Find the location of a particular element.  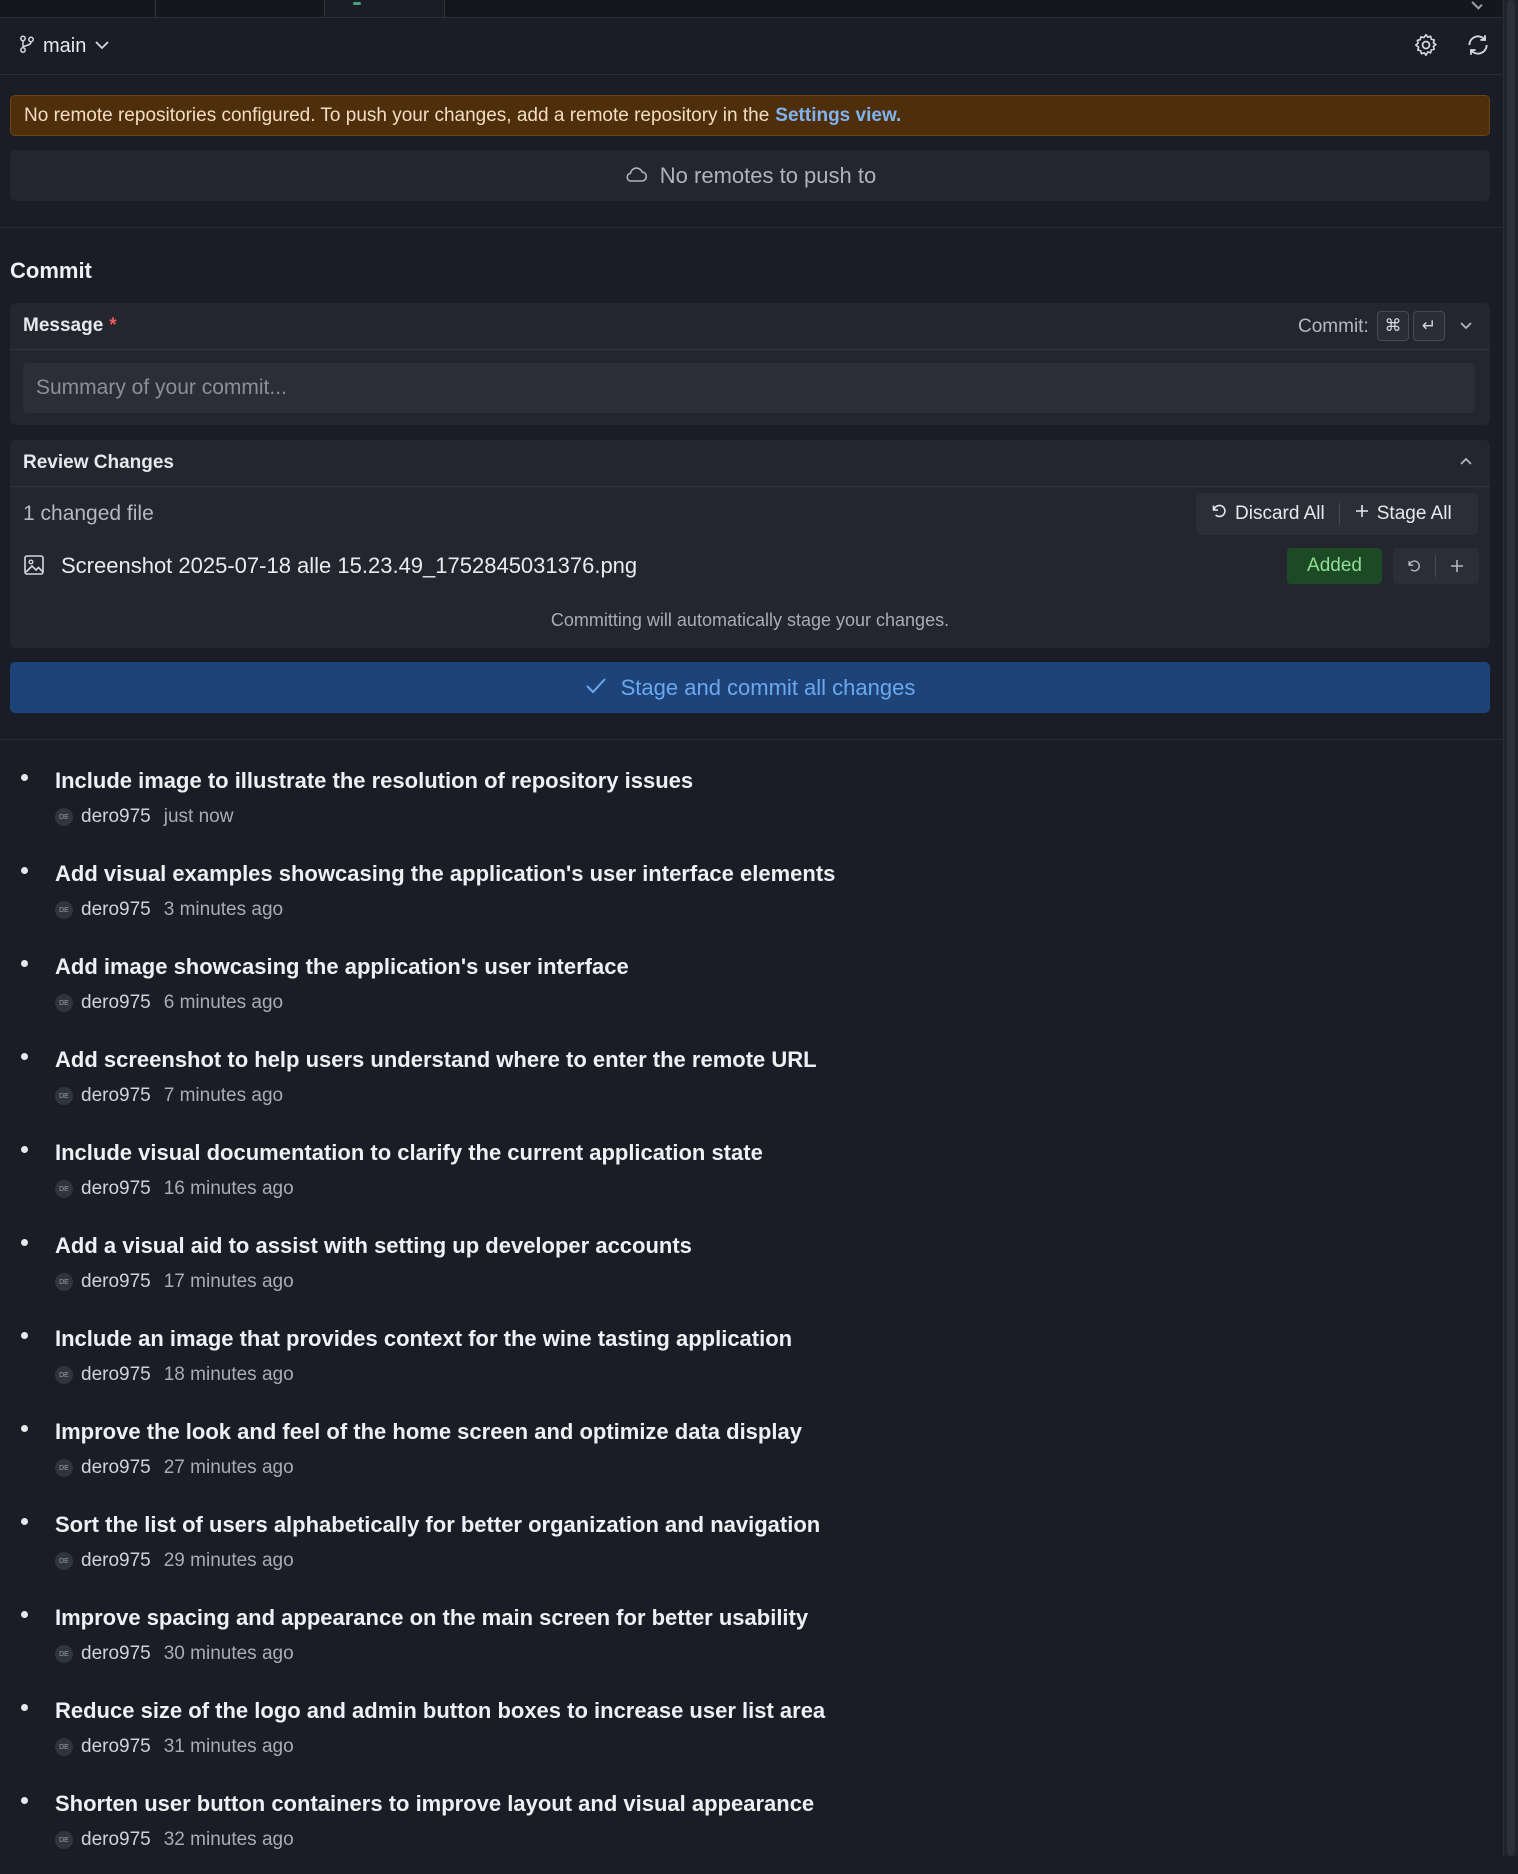

plus-icon is located at coordinates (1362, 514).